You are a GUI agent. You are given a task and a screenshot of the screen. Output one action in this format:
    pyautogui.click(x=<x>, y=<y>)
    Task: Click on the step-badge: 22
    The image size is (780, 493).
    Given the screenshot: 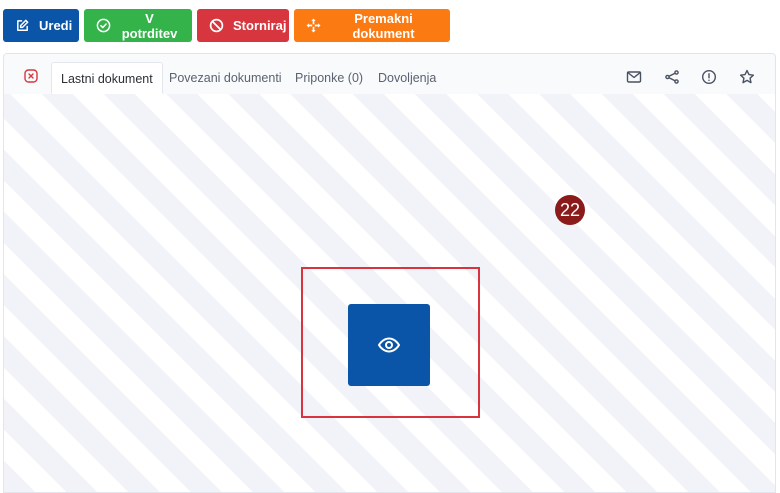 What is the action you would take?
    pyautogui.click(x=570, y=210)
    